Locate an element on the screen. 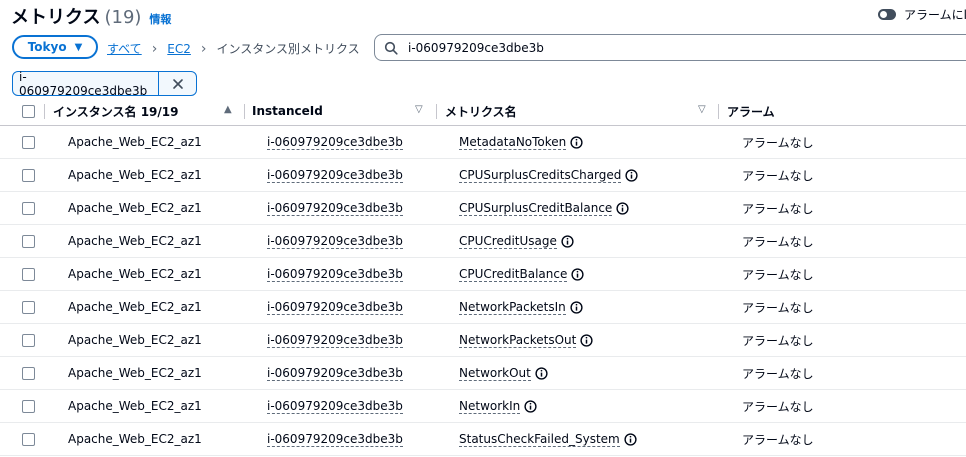  column-header-metric-name: メトリクス名 is located at coordinates (481, 111).